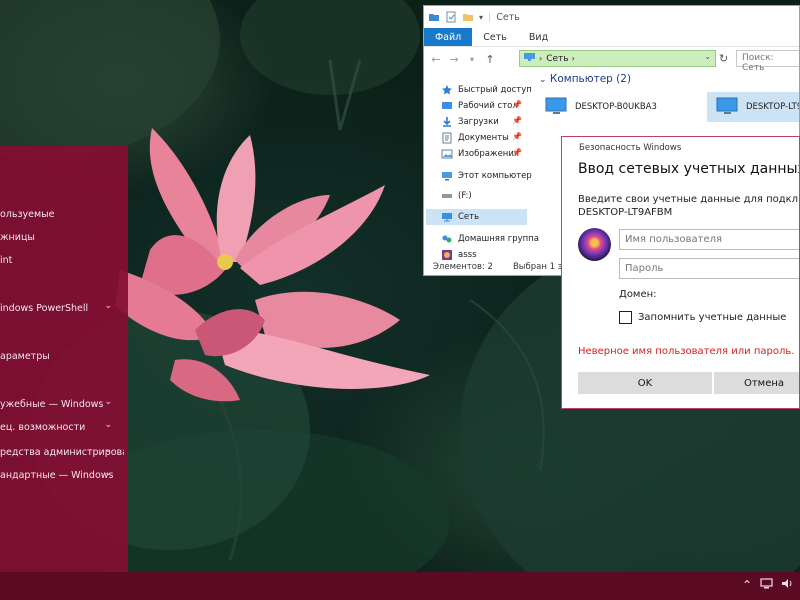 This screenshot has height=600, width=800. I want to click on back-arrow-icon: ←, so click(436, 59).